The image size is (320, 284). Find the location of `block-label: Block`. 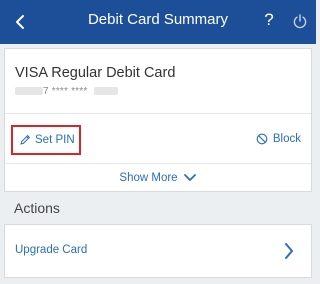

block-label: Block is located at coordinates (286, 139).